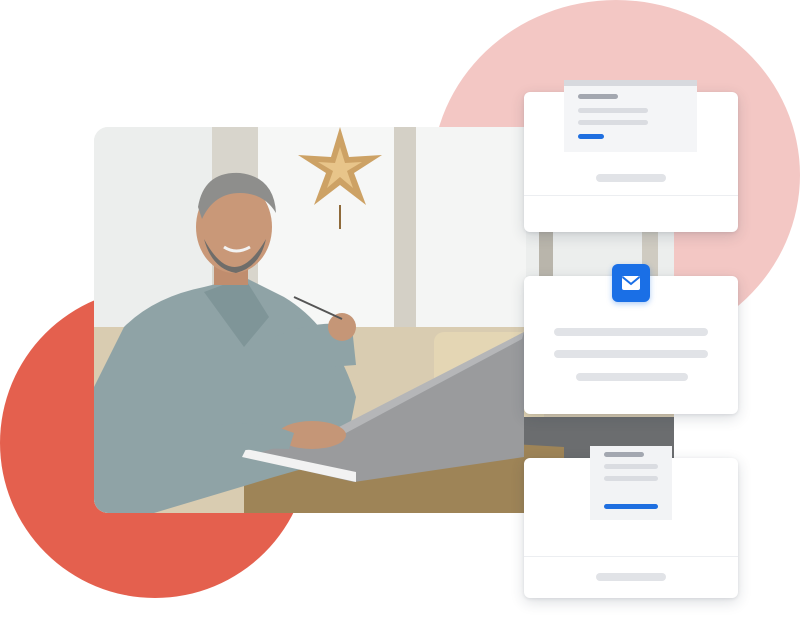 This screenshot has height=626, width=800. What do you see at coordinates (631, 339) in the screenshot?
I see `email-card` at bounding box center [631, 339].